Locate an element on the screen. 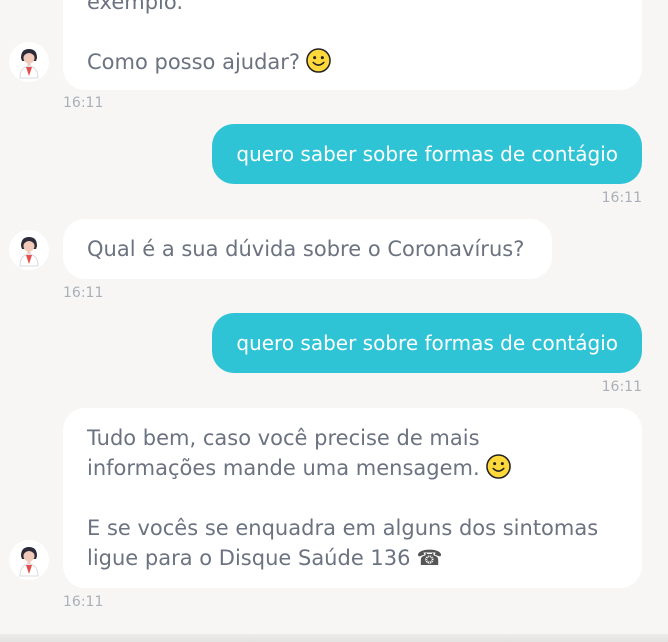  message-line: ligue para o Disque Saúde 136 ☎ is located at coordinates (352, 558).